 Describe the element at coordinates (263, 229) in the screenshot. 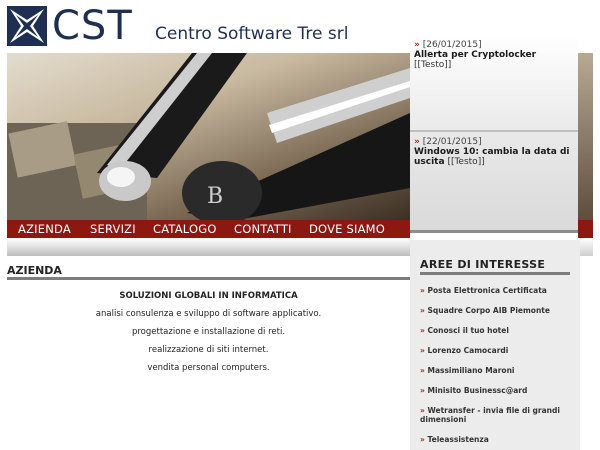

I see `menu-item-contatti: CONTATTI` at that location.